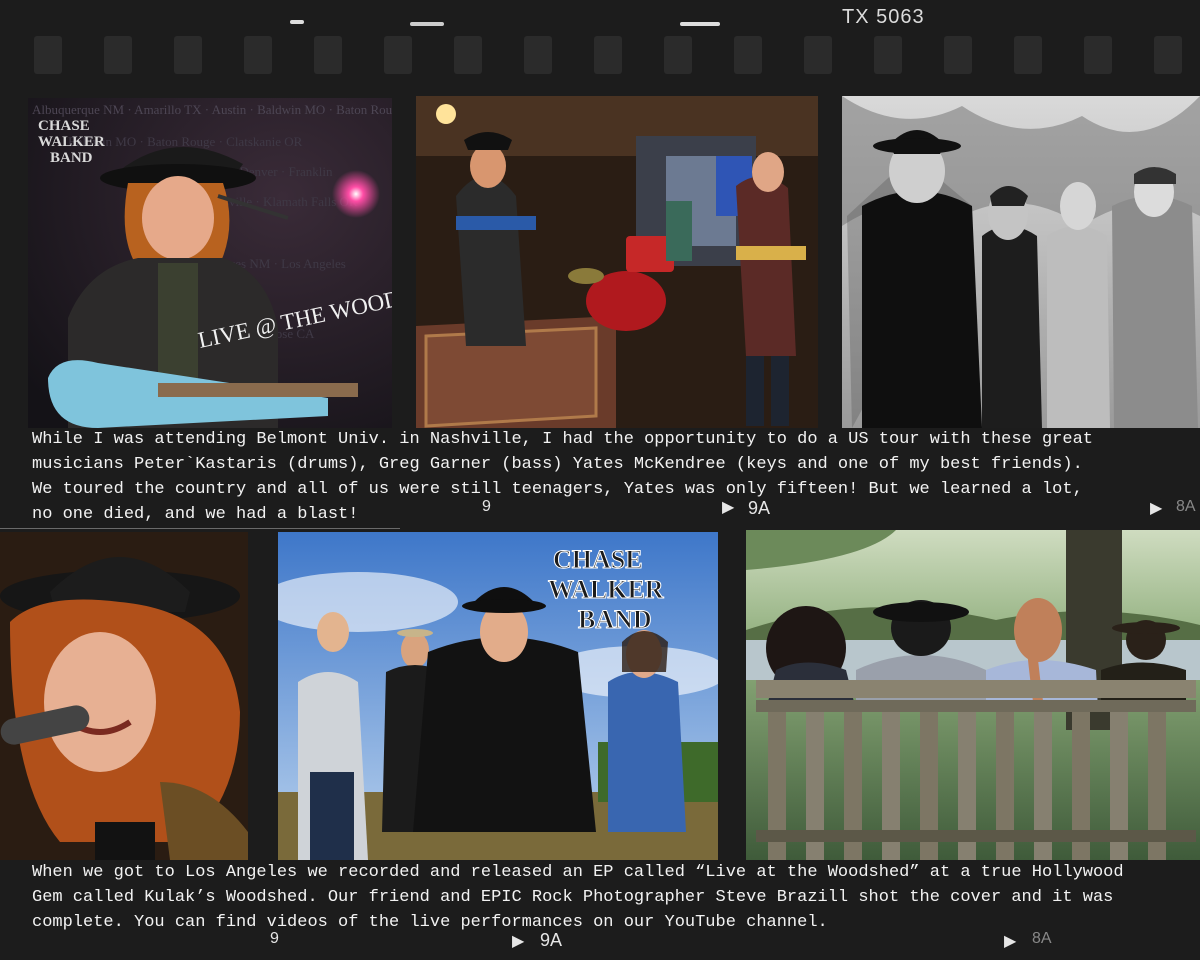 The width and height of the screenshot is (1200, 960). Describe the element at coordinates (200, 528) in the screenshot. I see `film-divider` at that location.